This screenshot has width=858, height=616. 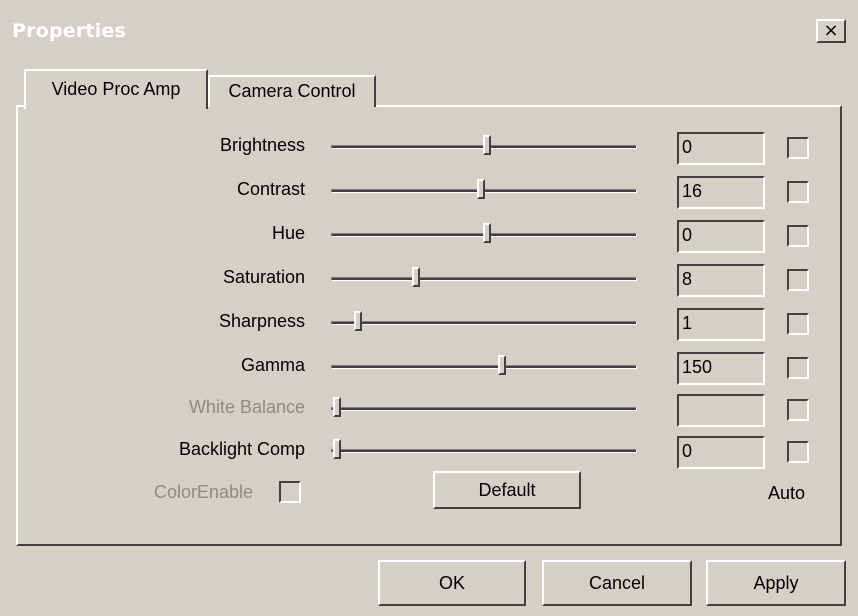 What do you see at coordinates (288, 233) in the screenshot?
I see `hue-label: Hue` at bounding box center [288, 233].